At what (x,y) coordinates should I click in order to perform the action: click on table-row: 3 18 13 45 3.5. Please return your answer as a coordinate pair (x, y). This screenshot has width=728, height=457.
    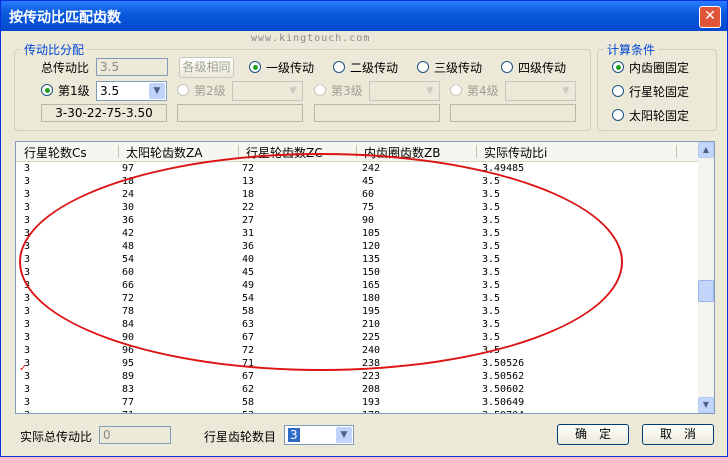
    Looking at the image, I should click on (357, 181).